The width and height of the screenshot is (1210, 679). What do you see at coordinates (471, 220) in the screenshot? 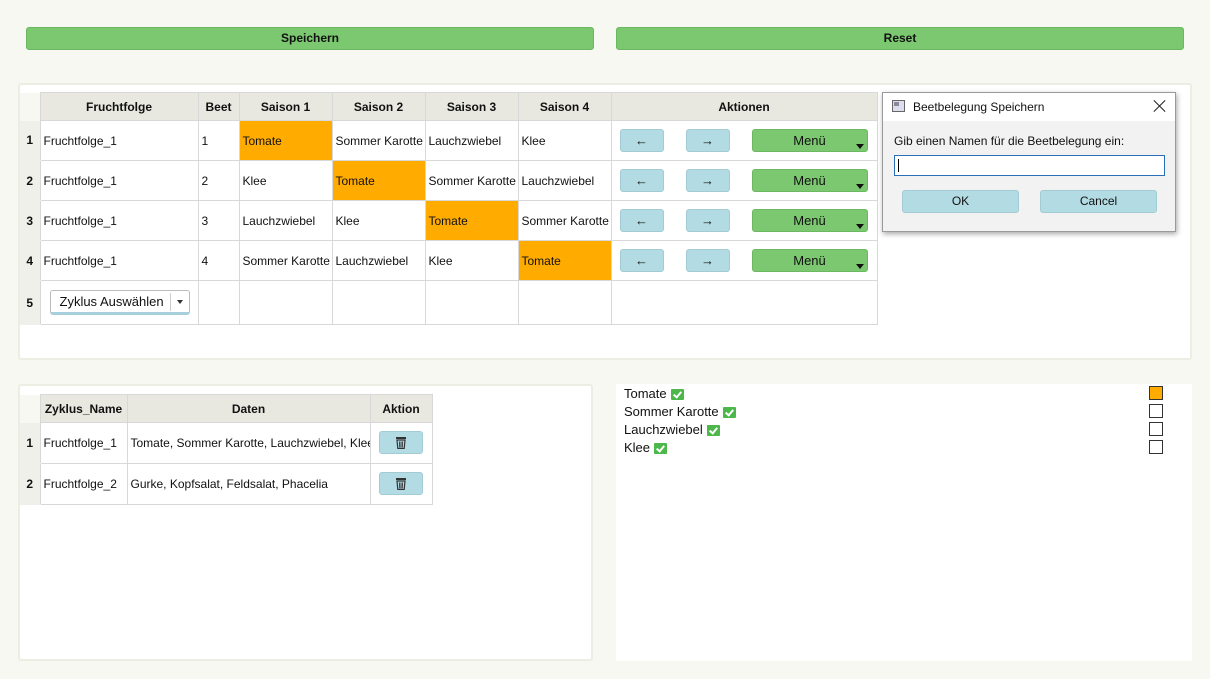
I see `cell-saison-3: Tomate` at bounding box center [471, 220].